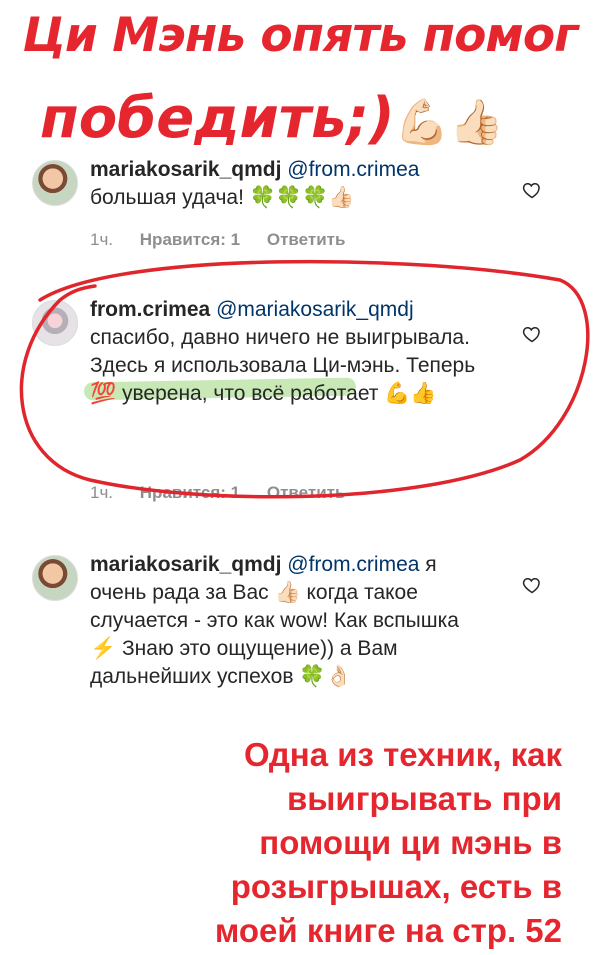  Describe the element at coordinates (315, 309) in the screenshot. I see `comment-mention: @mariakosarik_qmdj` at that location.